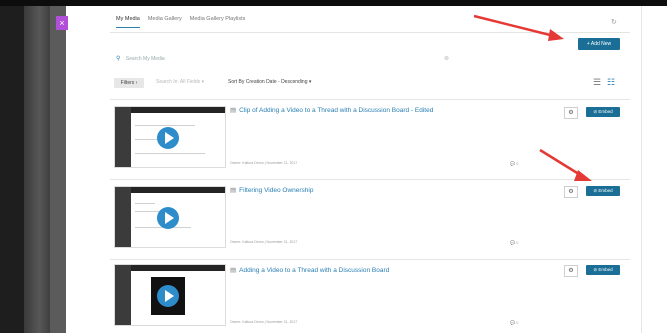 Image resolution: width=667 pixels, height=333 pixels. What do you see at coordinates (180, 82) in the screenshot?
I see `search-in-select: Search In: All Fields ▾` at bounding box center [180, 82].